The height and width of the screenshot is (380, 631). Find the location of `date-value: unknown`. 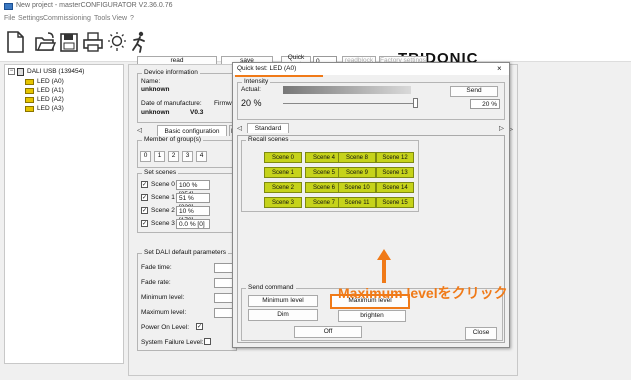

date-value: unknown is located at coordinates (155, 112).